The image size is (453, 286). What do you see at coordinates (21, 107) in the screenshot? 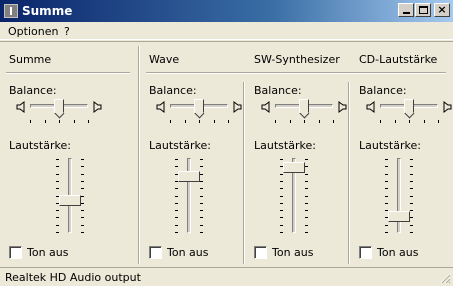
I see `speaker-left-icon` at bounding box center [21, 107].